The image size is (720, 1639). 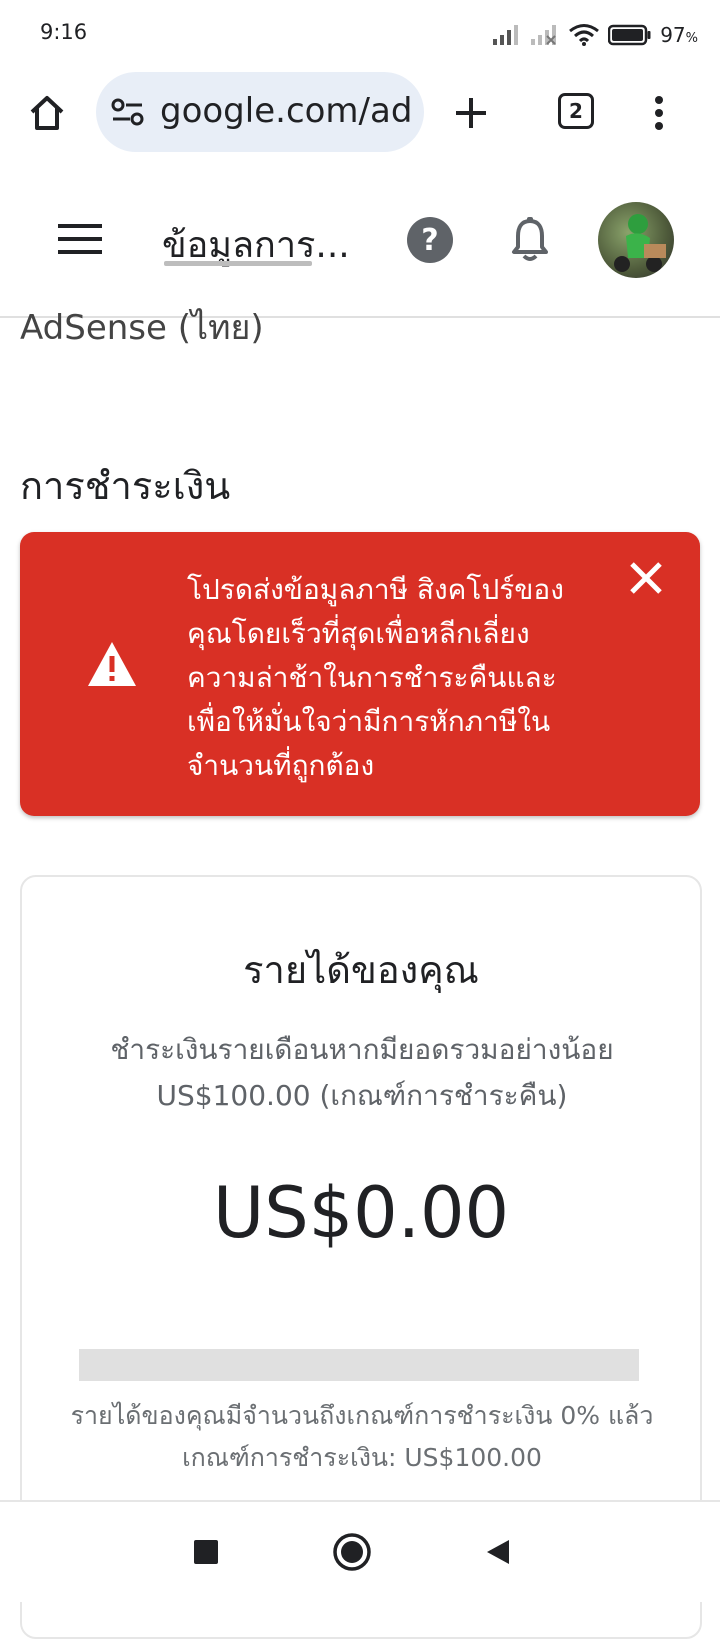 What do you see at coordinates (286, 111) in the screenshot?
I see `url-text: google.com/ad` at bounding box center [286, 111].